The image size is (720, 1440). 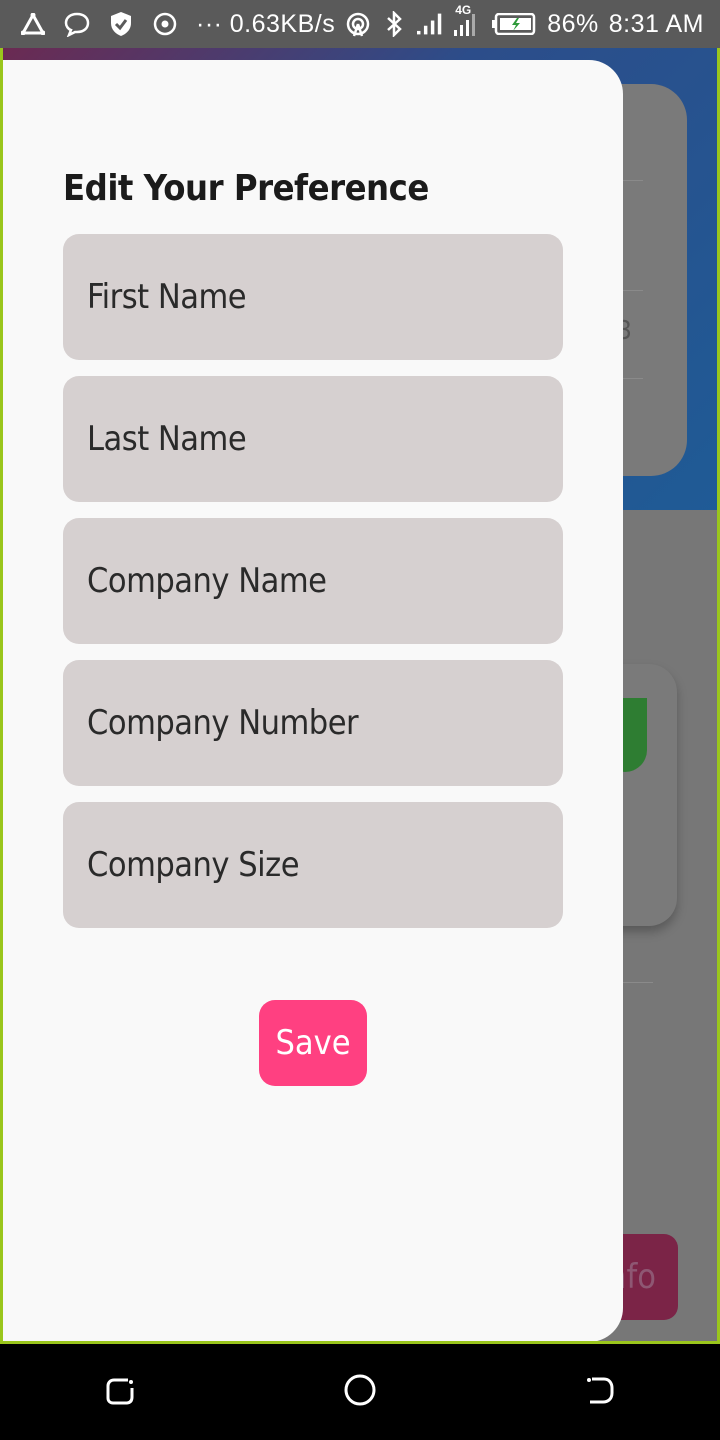 I want to click on save-button: Save, so click(x=313, y=1043).